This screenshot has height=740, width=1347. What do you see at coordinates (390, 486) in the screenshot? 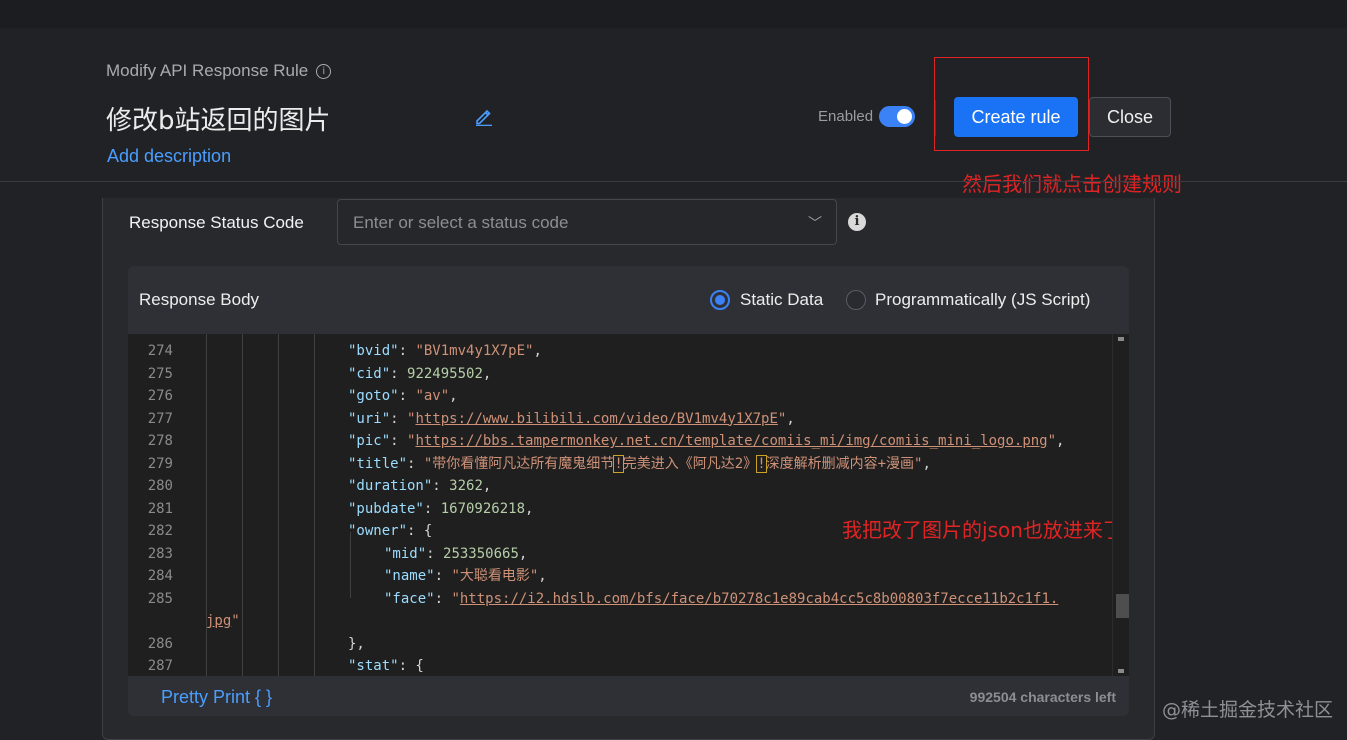
I see `token-key: "duration"` at bounding box center [390, 486].